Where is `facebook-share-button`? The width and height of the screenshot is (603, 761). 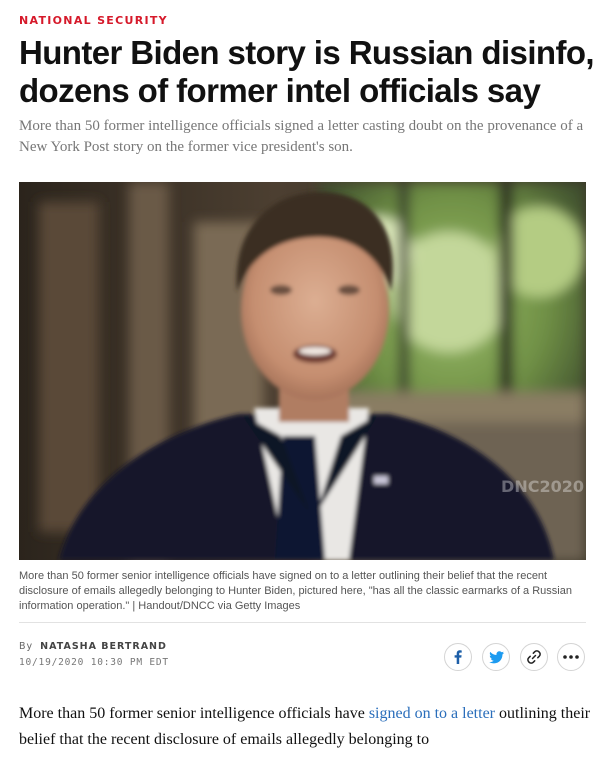 facebook-share-button is located at coordinates (458, 657).